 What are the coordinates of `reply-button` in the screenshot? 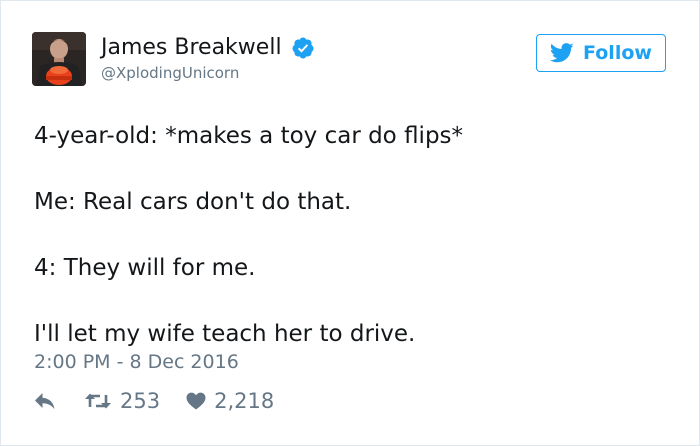 It's located at (45, 401).